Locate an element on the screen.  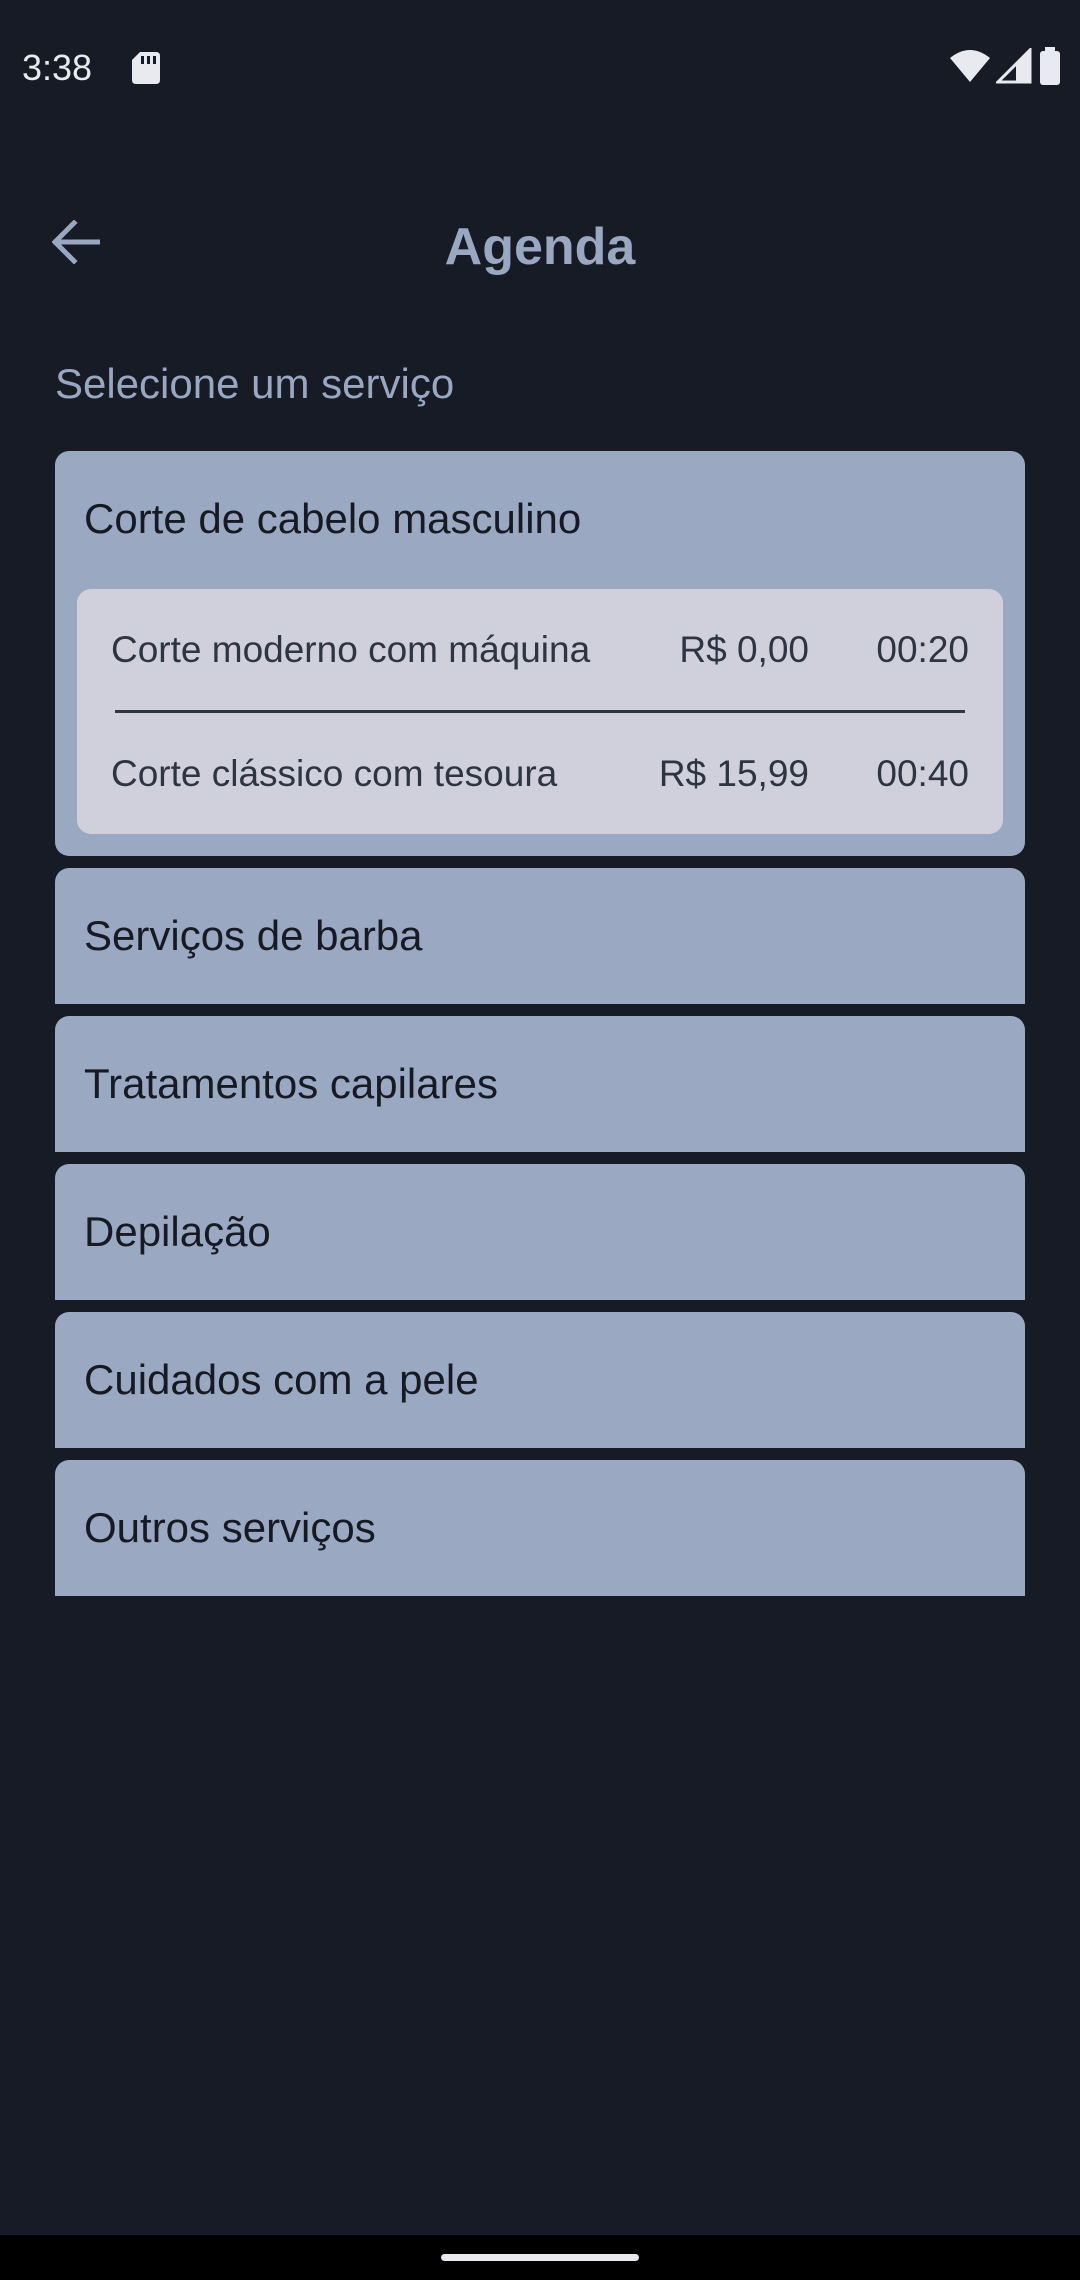
category-label: Corte de cabelo masculino is located at coordinates (333, 518).